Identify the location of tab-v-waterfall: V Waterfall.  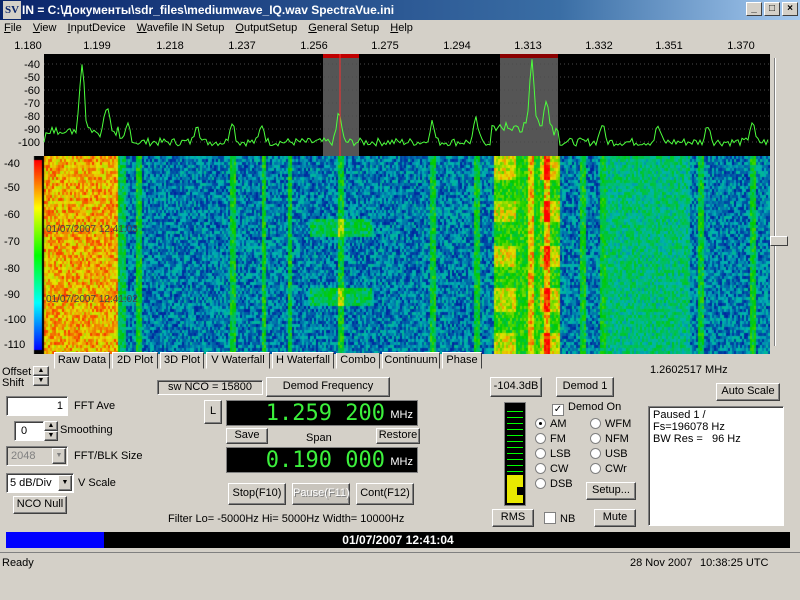
(238, 360).